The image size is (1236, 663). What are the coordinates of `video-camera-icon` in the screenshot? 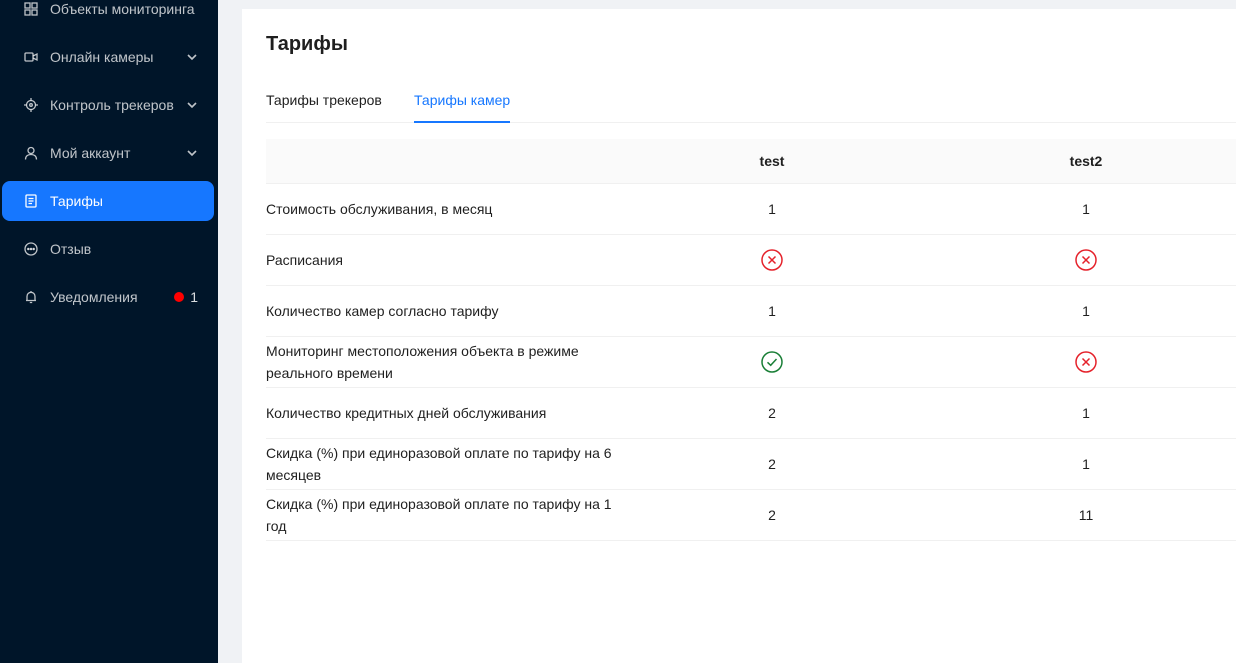 It's located at (31, 57).